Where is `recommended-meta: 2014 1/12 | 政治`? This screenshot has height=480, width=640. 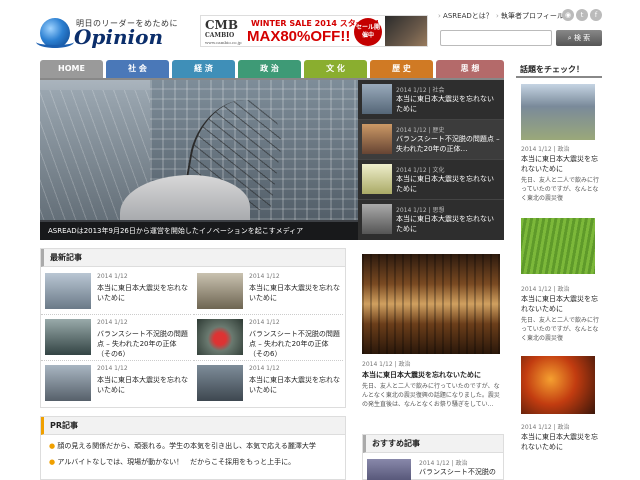
recommended-meta: 2014 1/12 | 政治 is located at coordinates (443, 463).